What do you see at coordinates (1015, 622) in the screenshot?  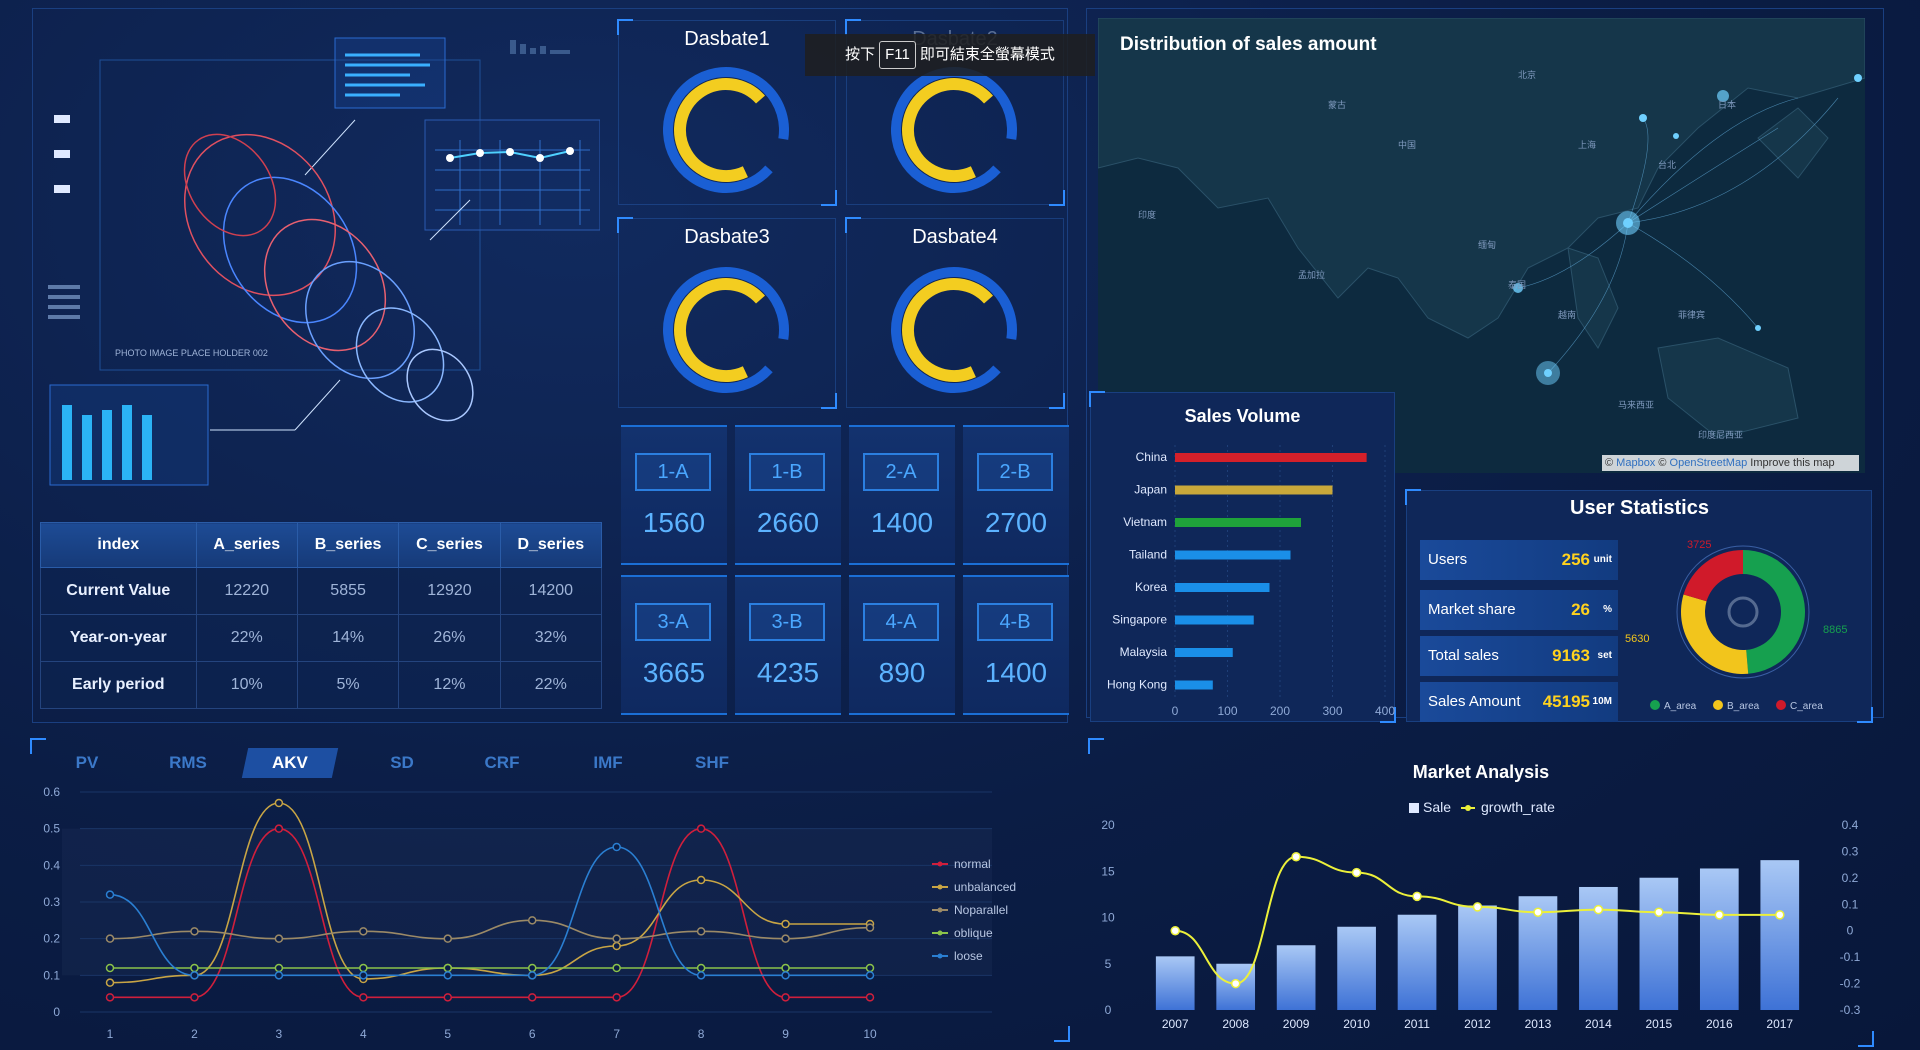 I see `tile-tag: 4-B` at bounding box center [1015, 622].